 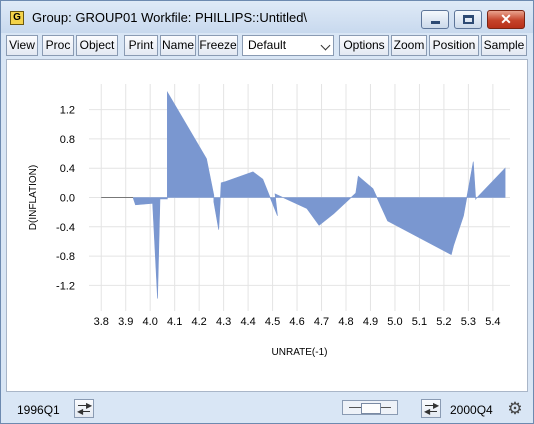 I want to click on y-tick-label: 0.0, so click(x=67, y=199).